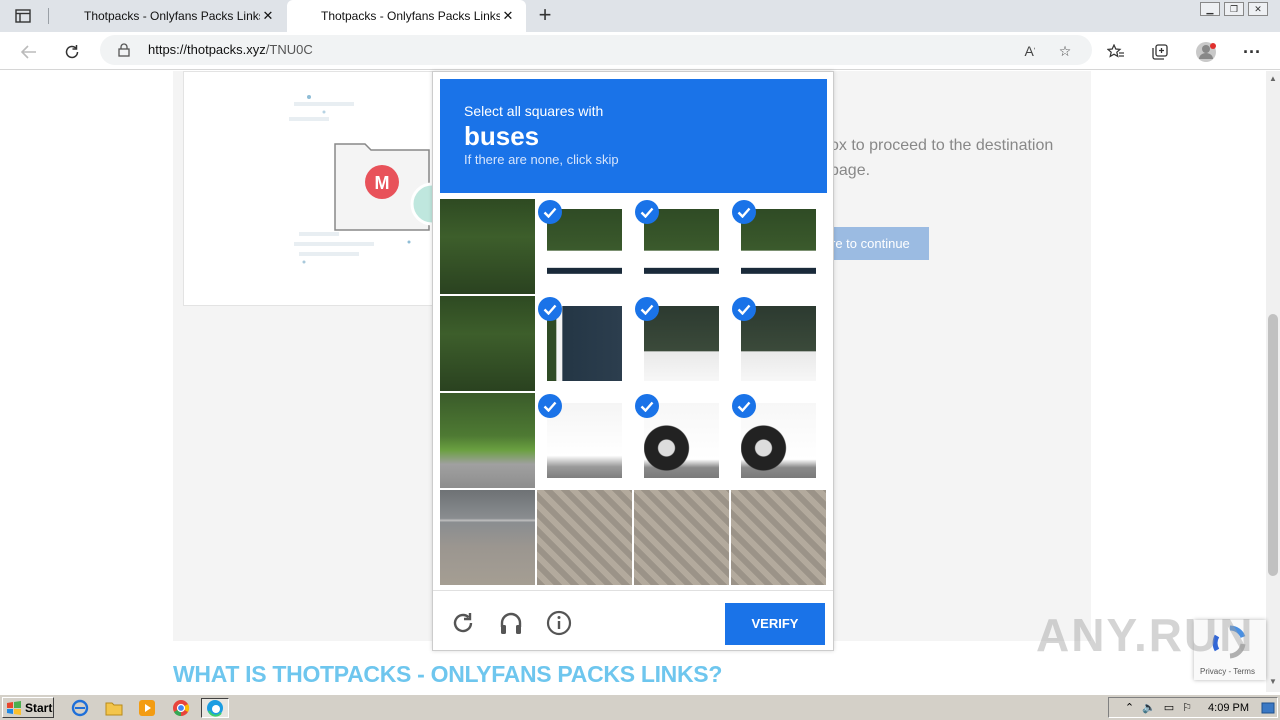 This screenshot has width=1280, height=720. I want to click on captcha-instruction: Select all squares with, so click(534, 111).